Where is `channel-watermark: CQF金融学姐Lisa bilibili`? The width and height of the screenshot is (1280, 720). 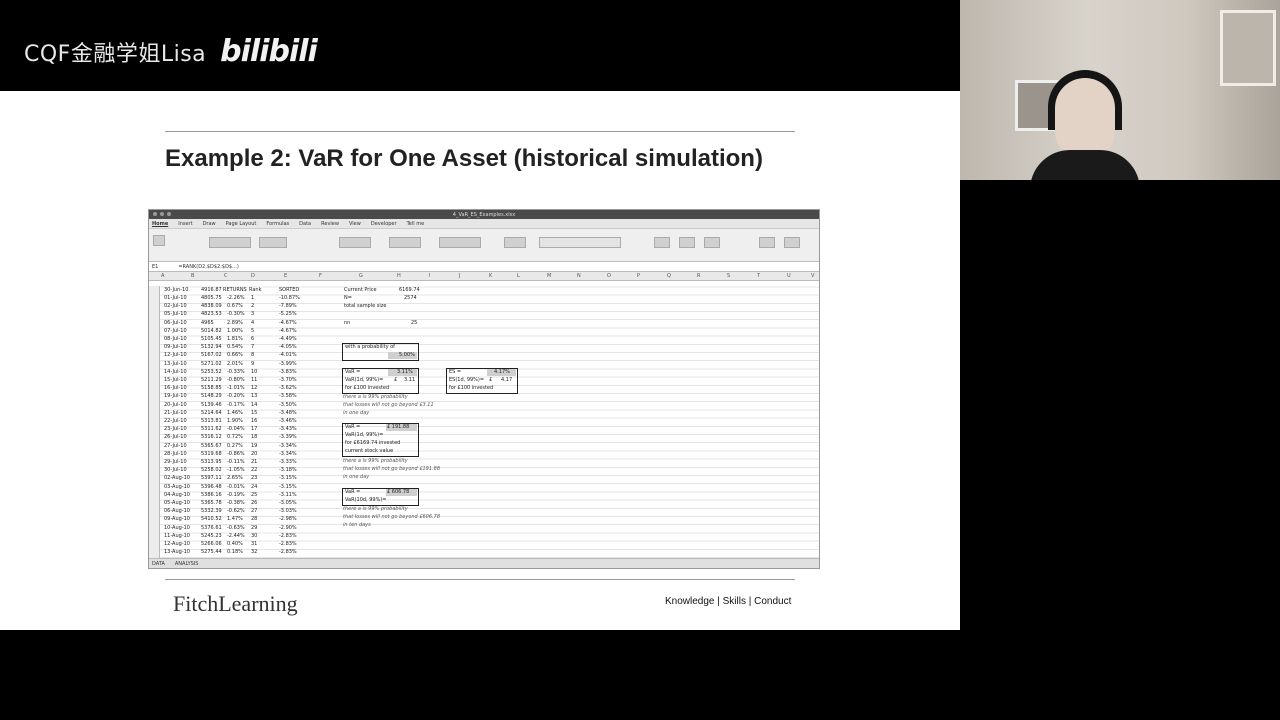 channel-watermark: CQF金融学姐Lisa bilibili is located at coordinates (171, 51).